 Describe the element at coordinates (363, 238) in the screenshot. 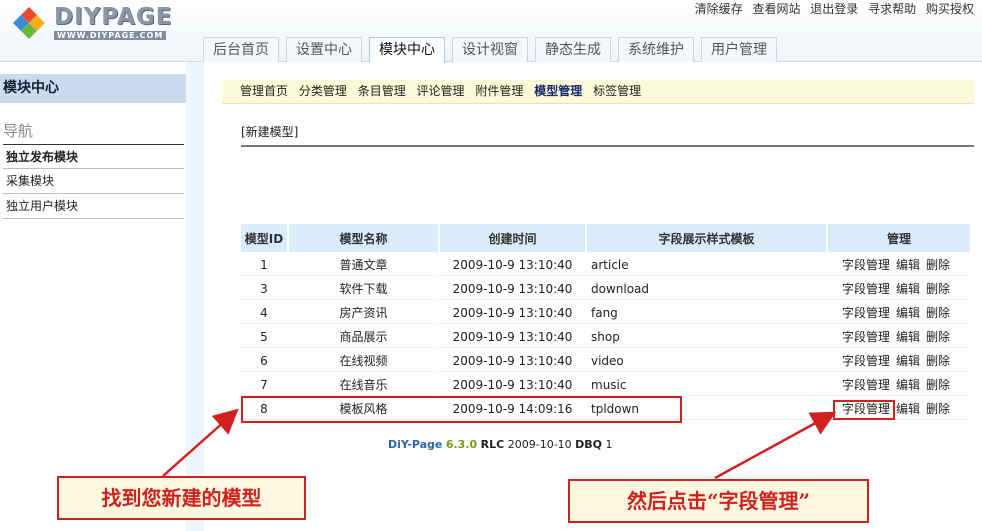

I see `col-header-name: 模型名称` at that location.